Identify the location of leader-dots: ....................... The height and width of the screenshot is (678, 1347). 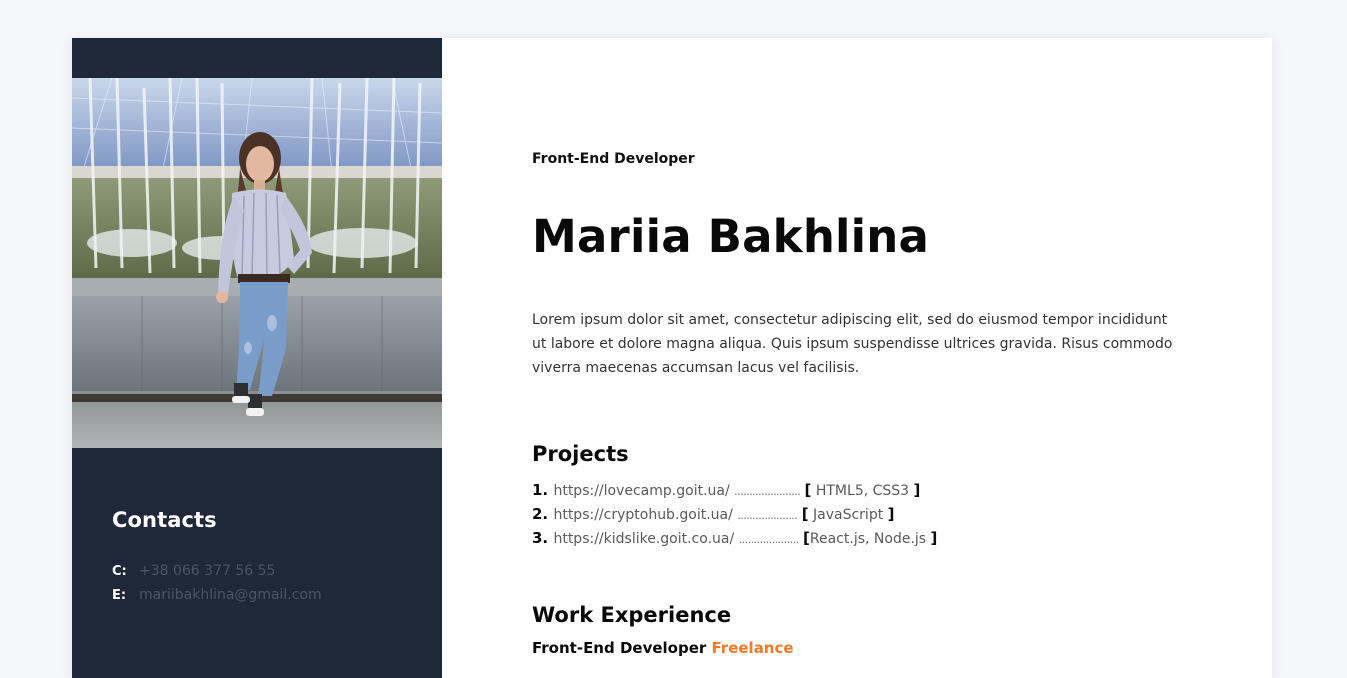
(767, 491).